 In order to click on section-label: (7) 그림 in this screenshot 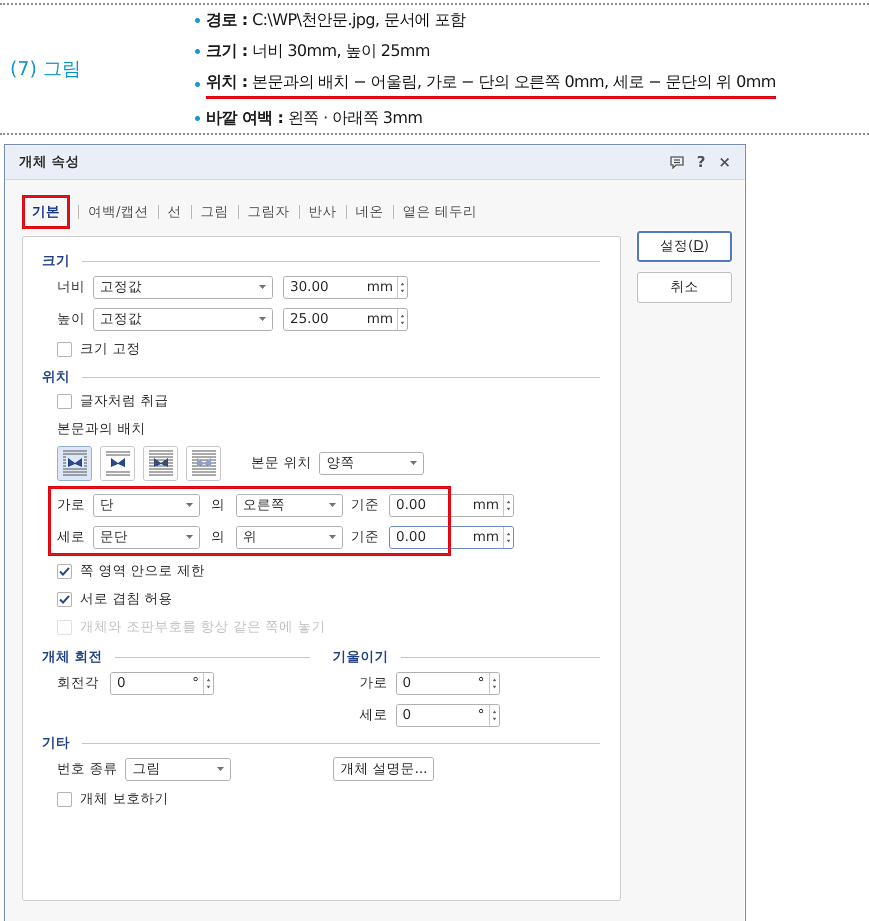, I will do `click(45, 69)`.